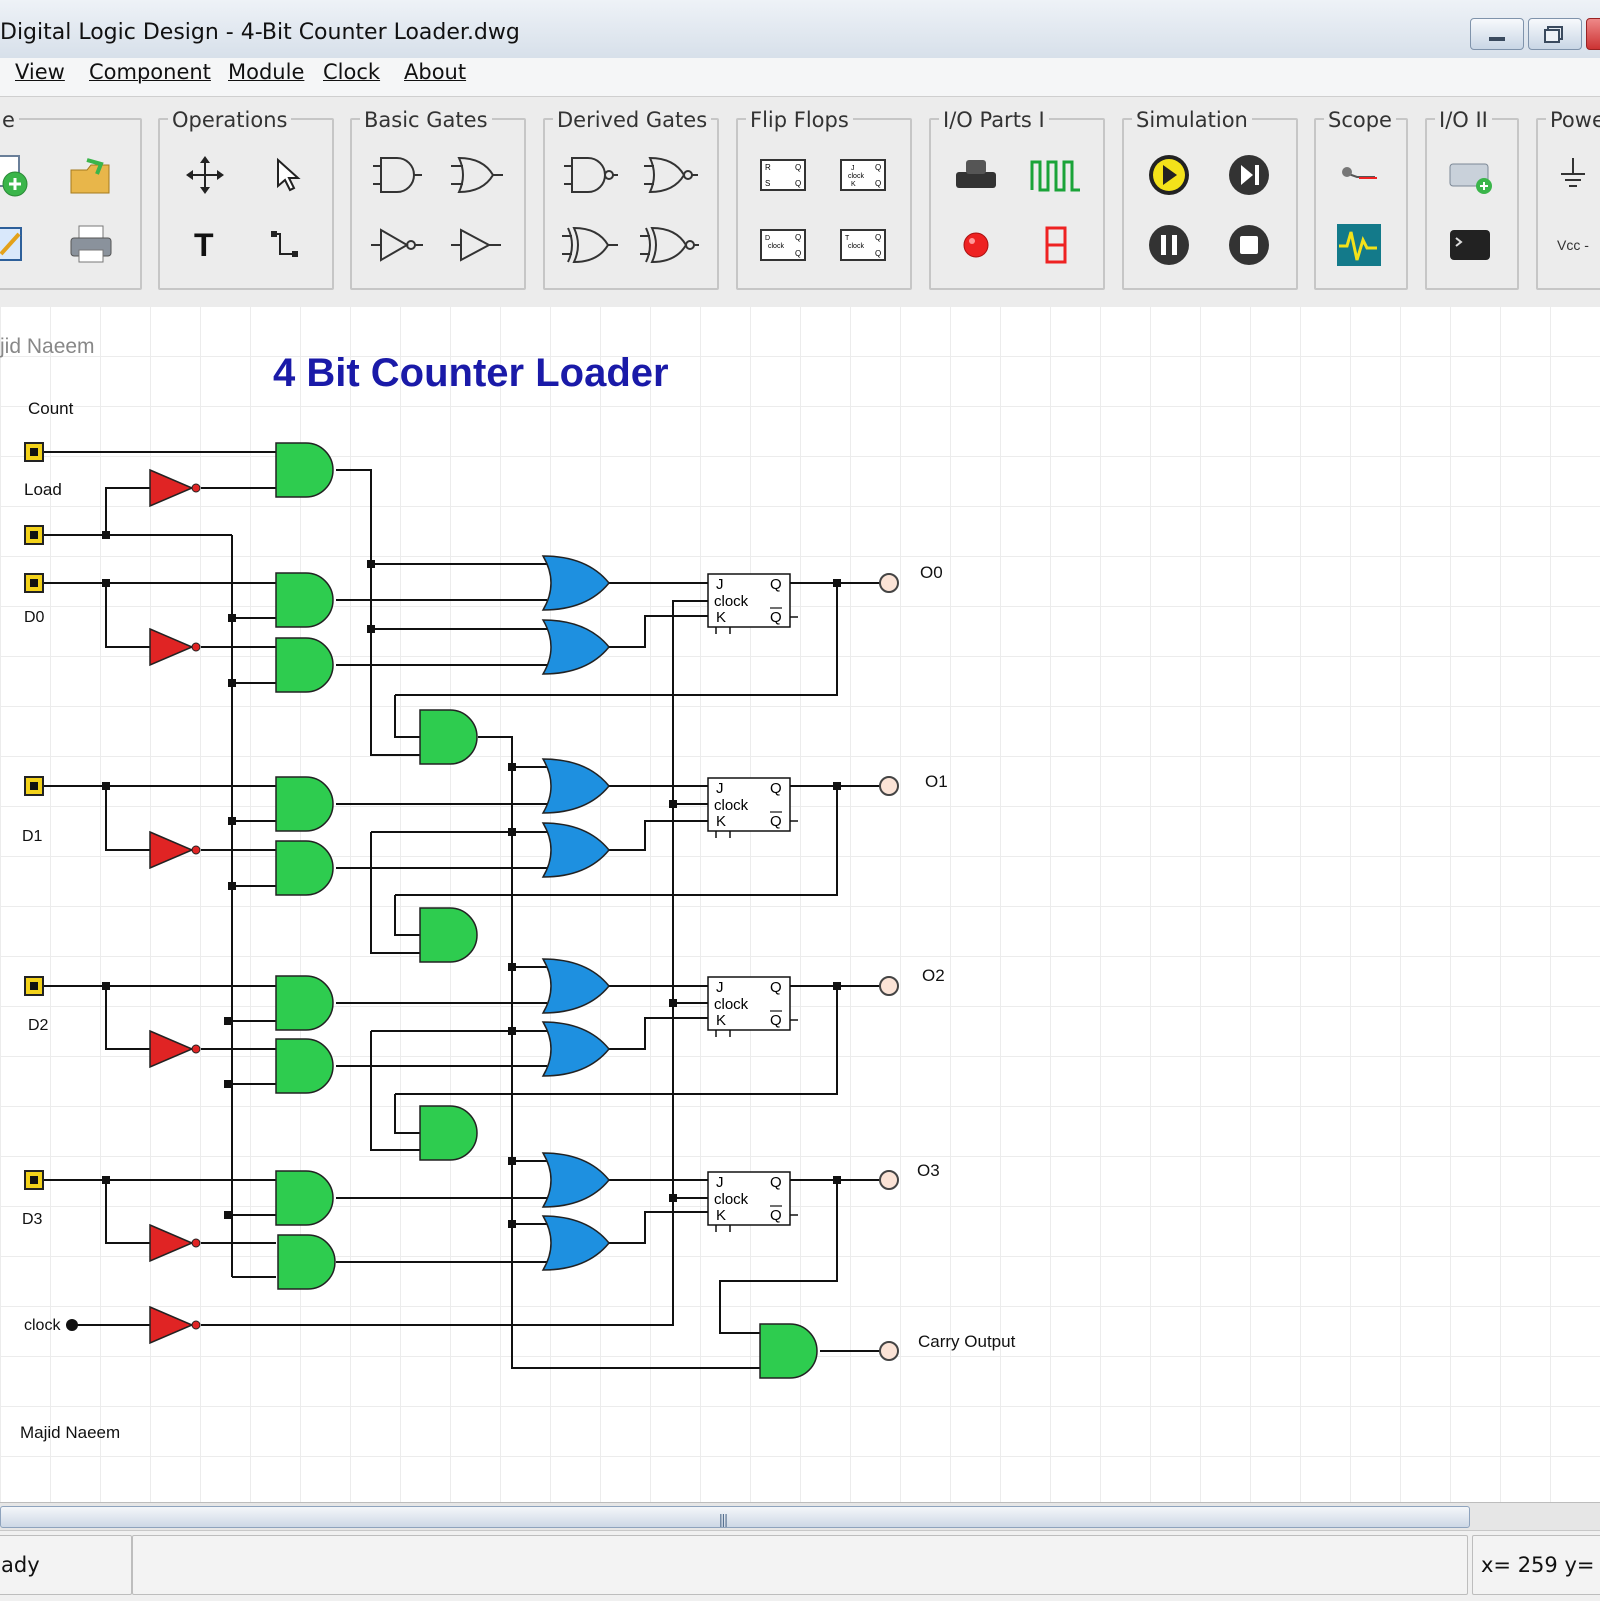  What do you see at coordinates (304, 804) in the screenshot?
I see `and-gate-load-d1` at bounding box center [304, 804].